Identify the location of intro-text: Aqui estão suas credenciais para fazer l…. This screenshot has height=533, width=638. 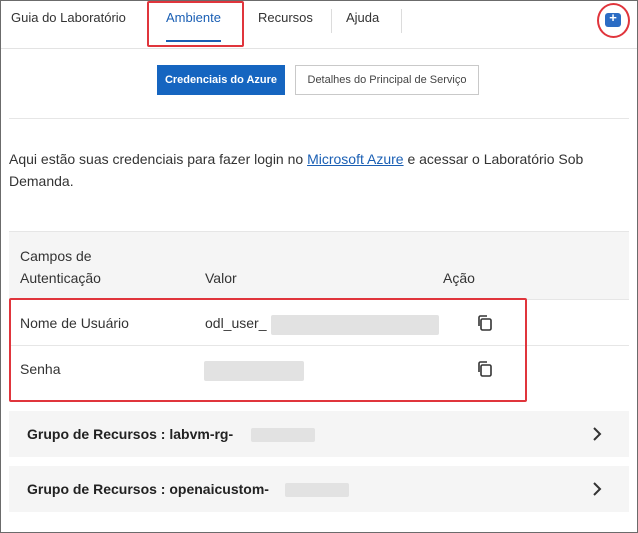
(319, 170).